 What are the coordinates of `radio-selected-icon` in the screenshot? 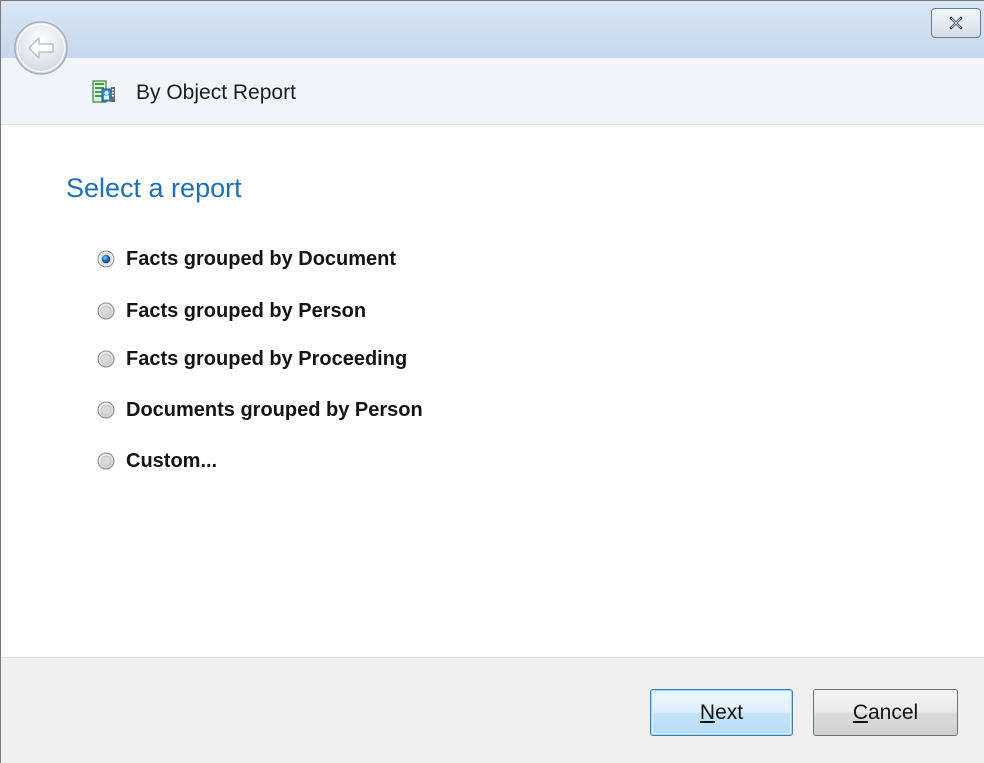 It's located at (106, 259).